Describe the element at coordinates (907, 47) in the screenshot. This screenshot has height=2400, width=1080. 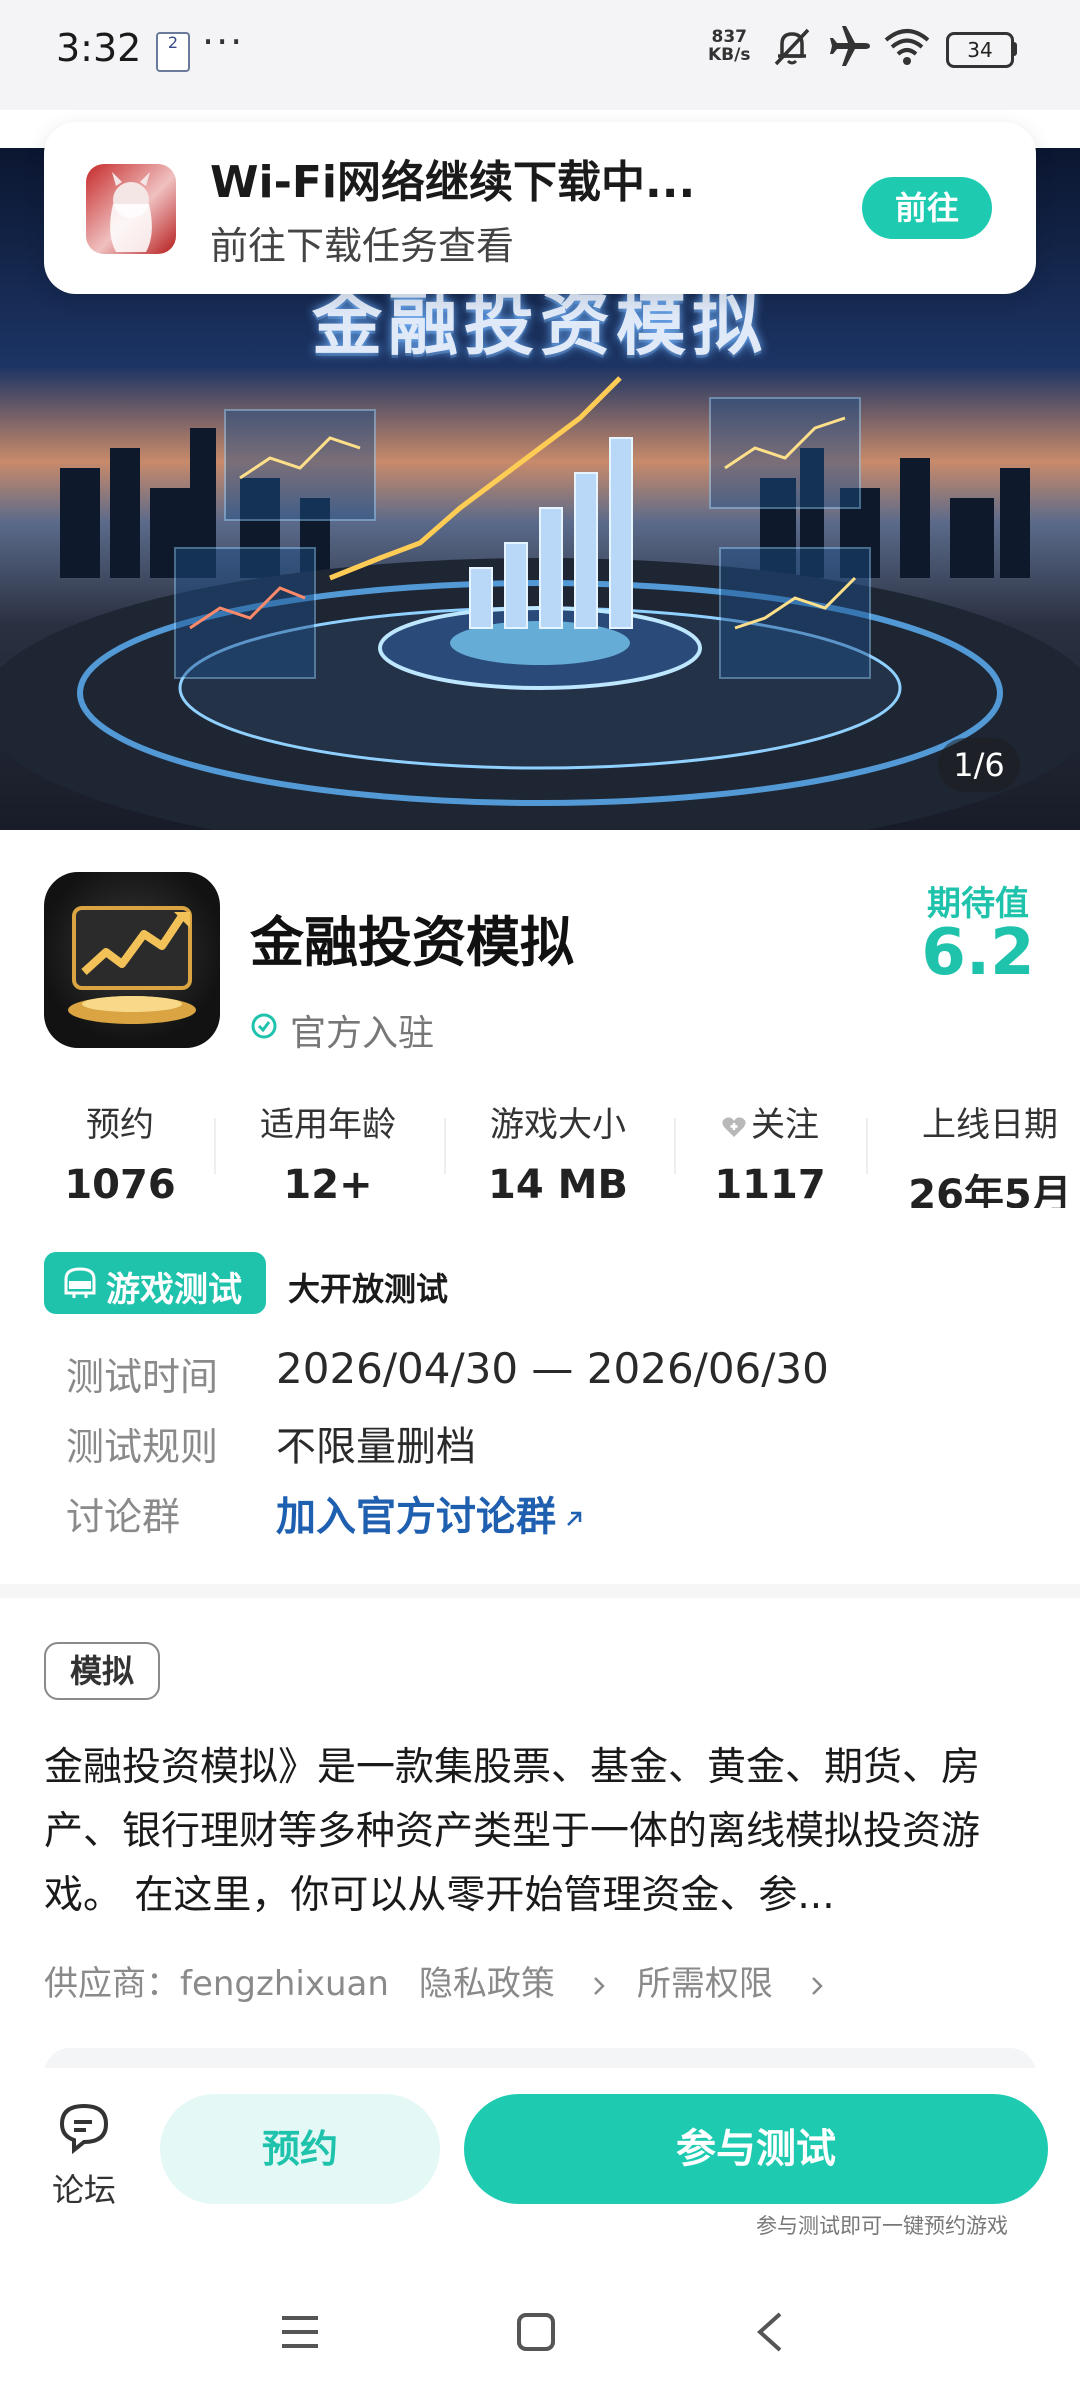
I see `wifi-icon` at that location.